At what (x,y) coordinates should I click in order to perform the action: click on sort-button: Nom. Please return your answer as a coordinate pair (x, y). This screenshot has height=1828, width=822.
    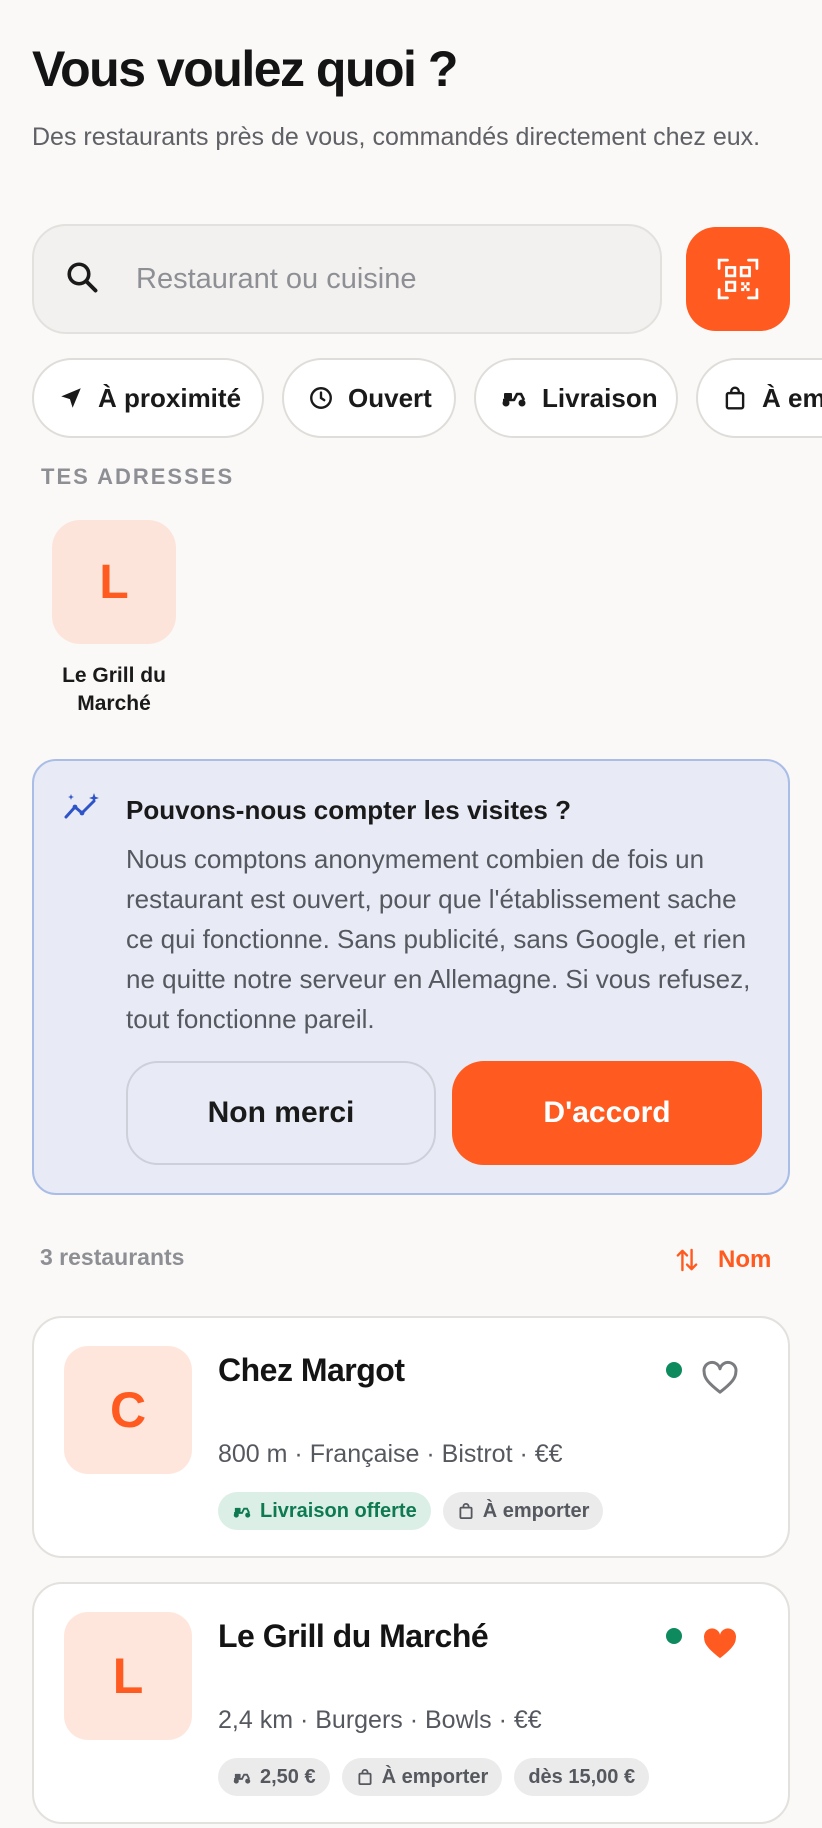
    Looking at the image, I should click on (723, 1260).